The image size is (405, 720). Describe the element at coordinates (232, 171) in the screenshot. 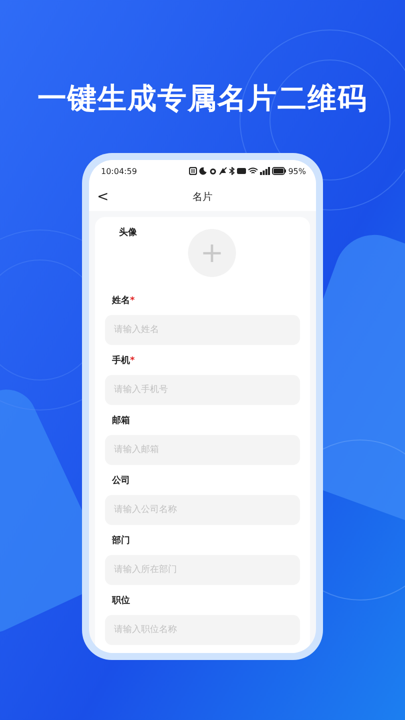

I see `bluetooth-icon` at that location.